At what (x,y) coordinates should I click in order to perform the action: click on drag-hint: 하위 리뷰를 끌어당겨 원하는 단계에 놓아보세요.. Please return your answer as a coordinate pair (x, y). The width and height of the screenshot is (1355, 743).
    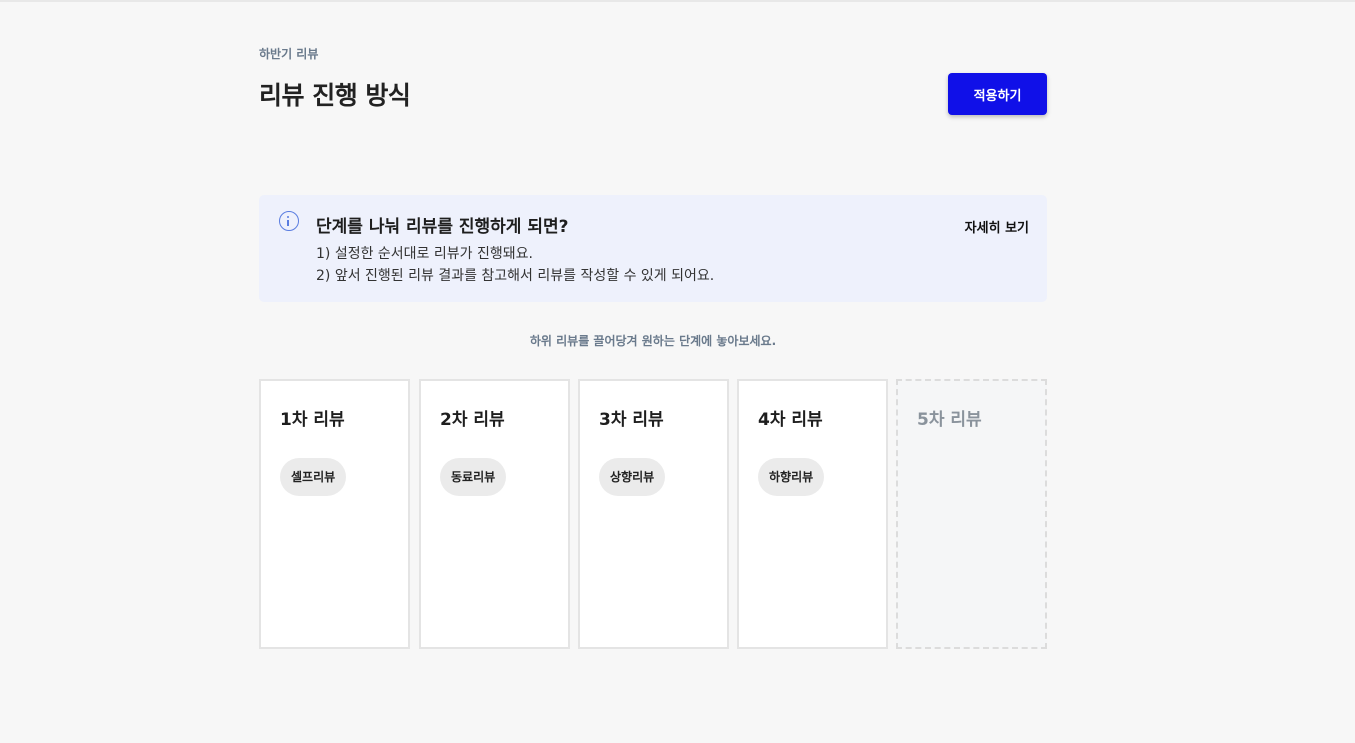
    Looking at the image, I should click on (653, 341).